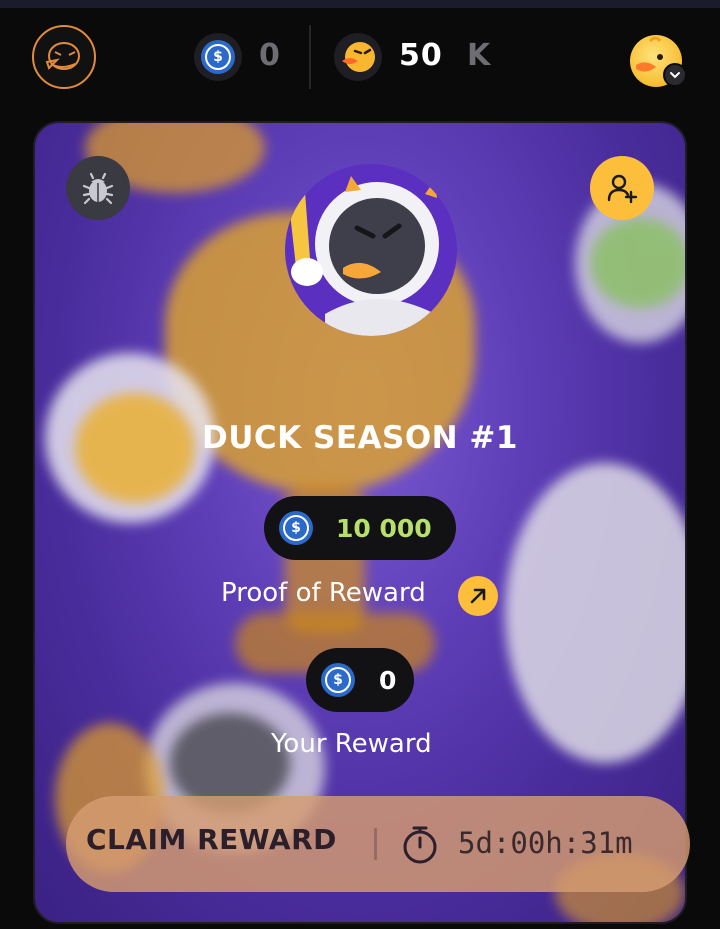  What do you see at coordinates (323, 593) in the screenshot?
I see `proof-of-reward-link: Proof of Reward` at bounding box center [323, 593].